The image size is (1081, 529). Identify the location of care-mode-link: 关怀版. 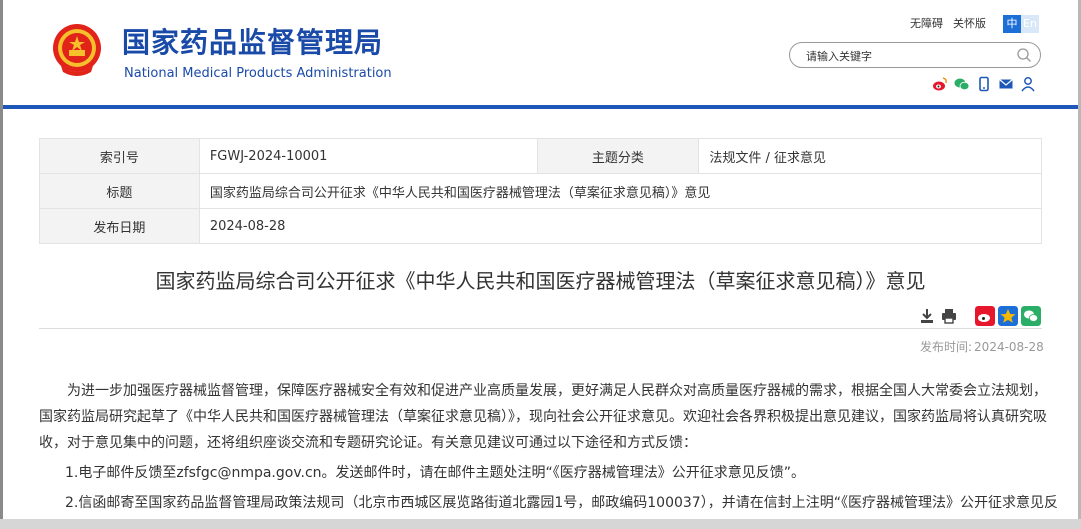
(969, 23).